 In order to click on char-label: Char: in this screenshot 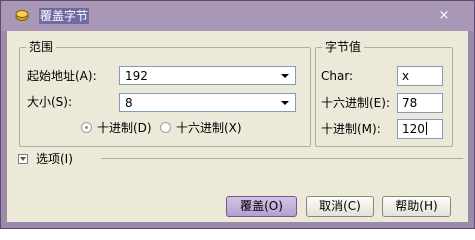, I will do `click(337, 76)`.